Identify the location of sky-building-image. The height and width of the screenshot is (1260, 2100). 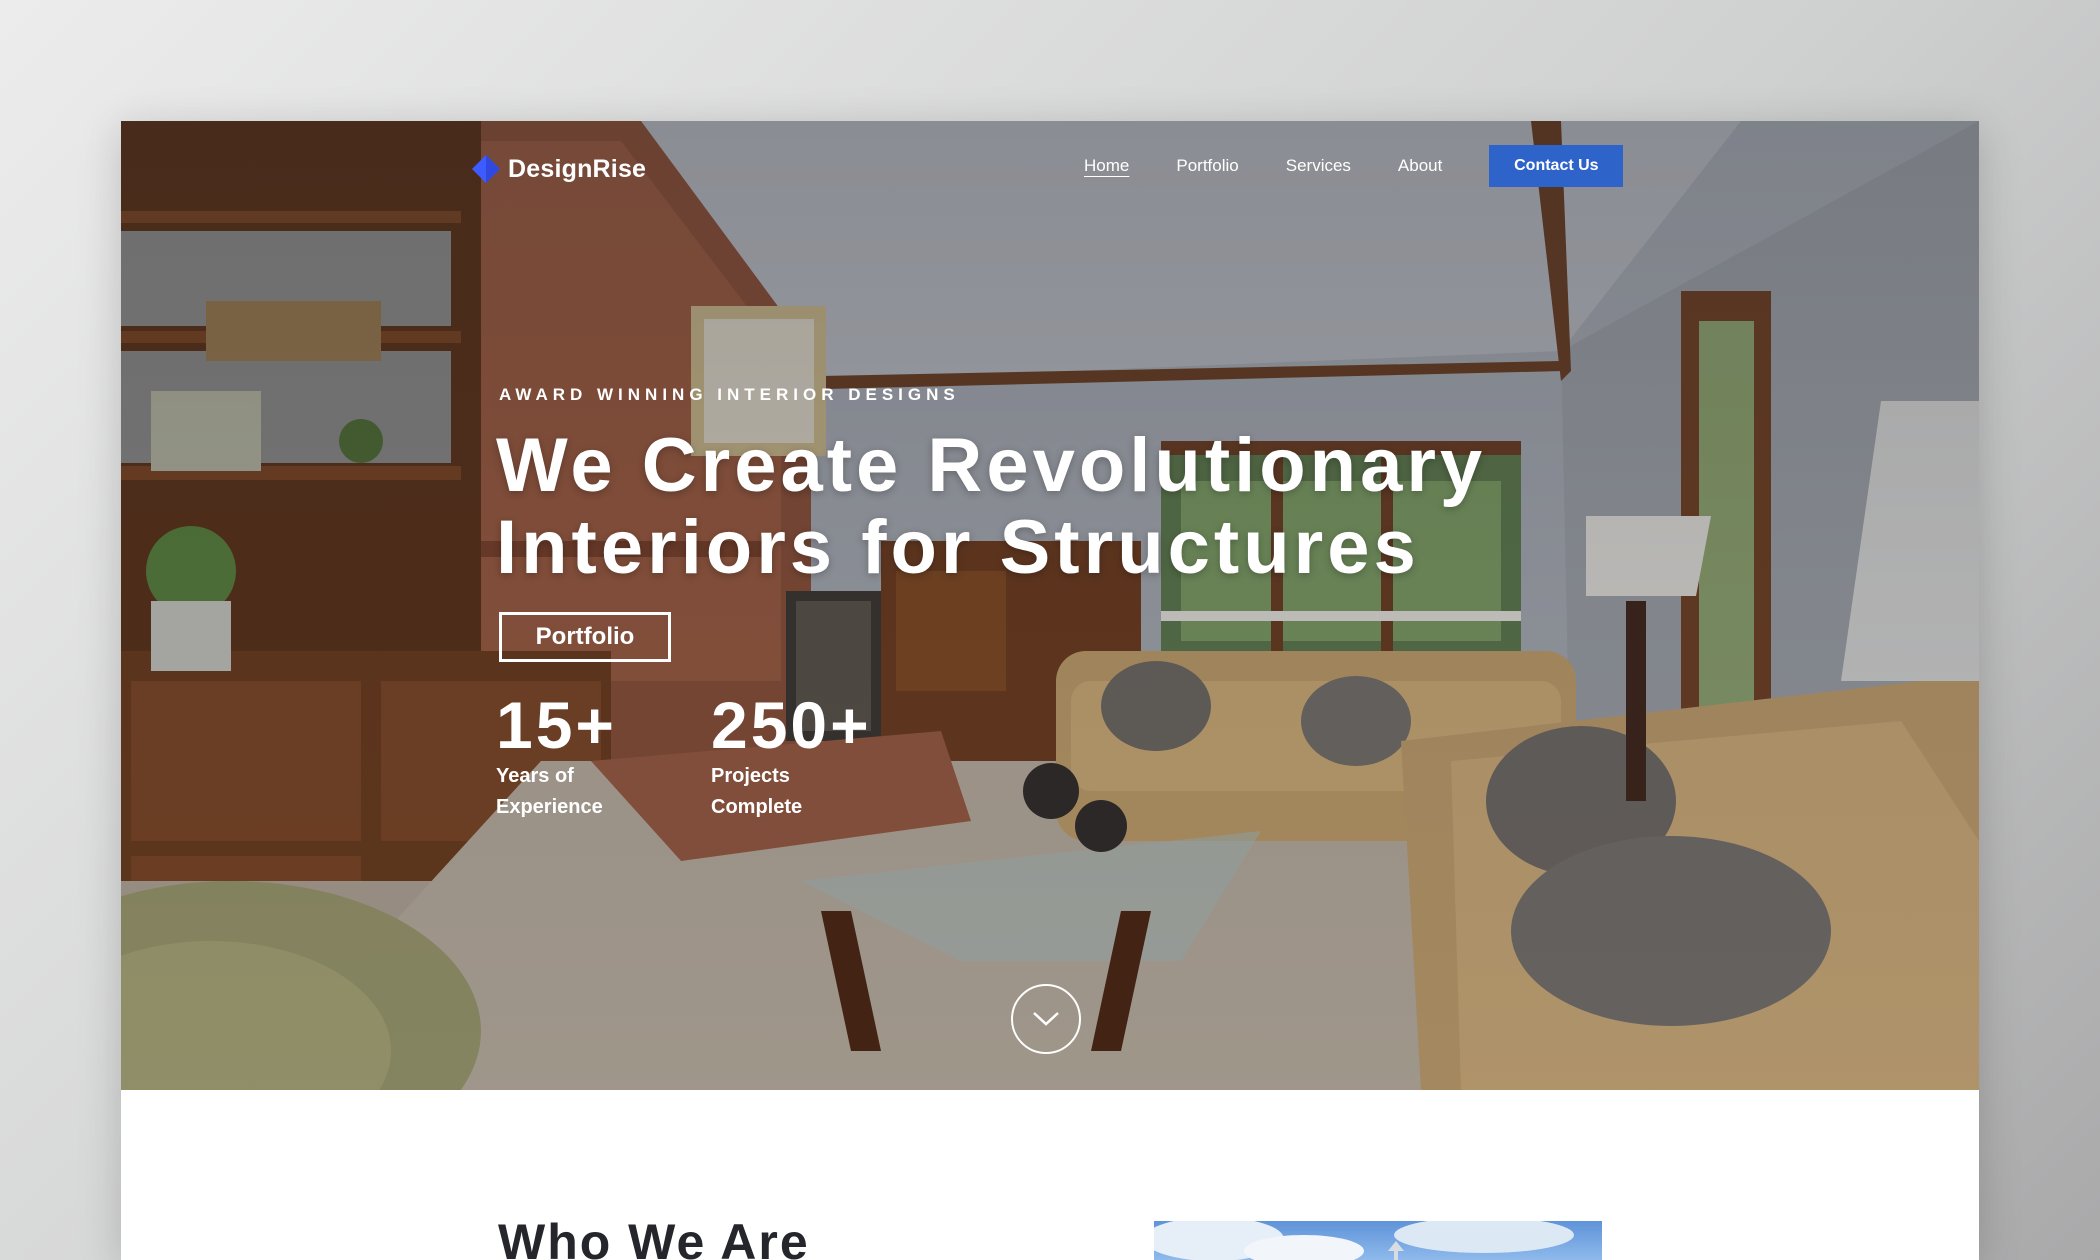
(1364, 1240).